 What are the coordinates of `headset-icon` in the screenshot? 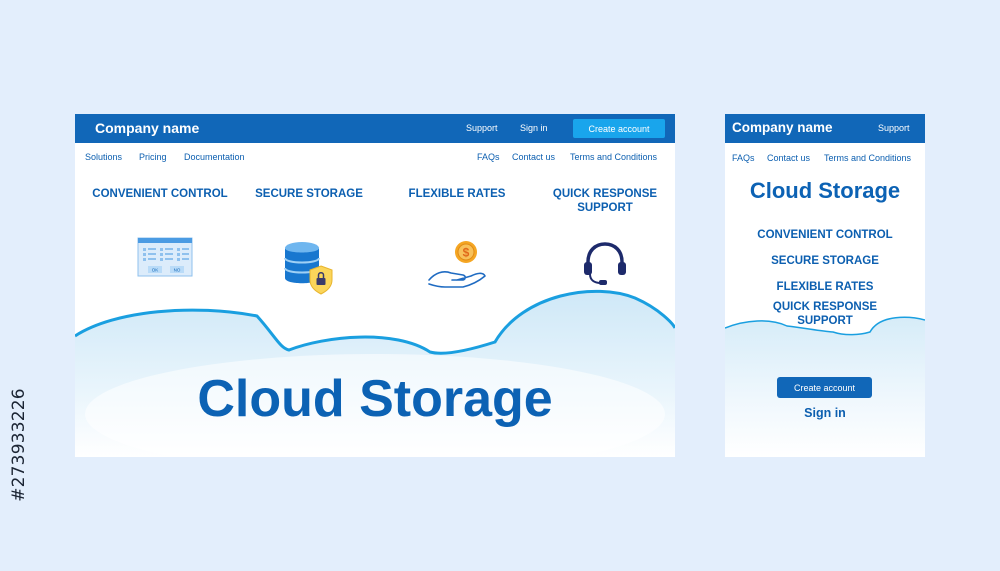 It's located at (605, 263).